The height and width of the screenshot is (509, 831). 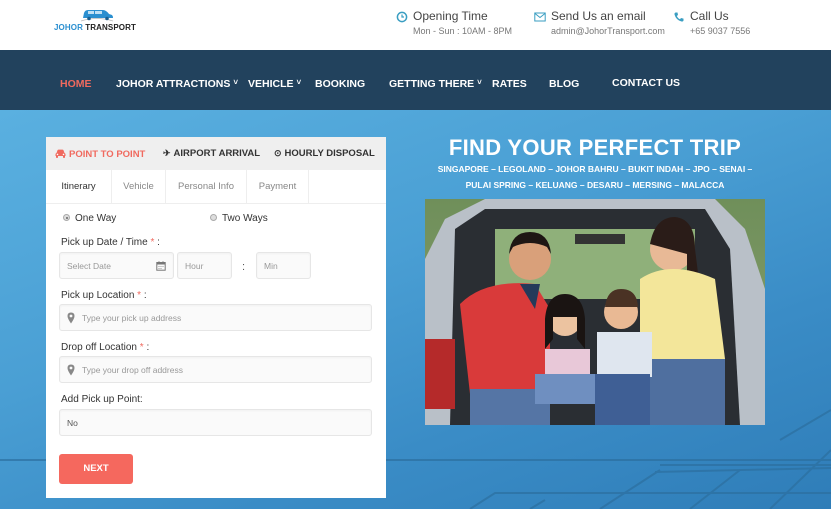 What do you see at coordinates (100, 154) in the screenshot?
I see `tab-point-to-point: POINT TO POINT` at bounding box center [100, 154].